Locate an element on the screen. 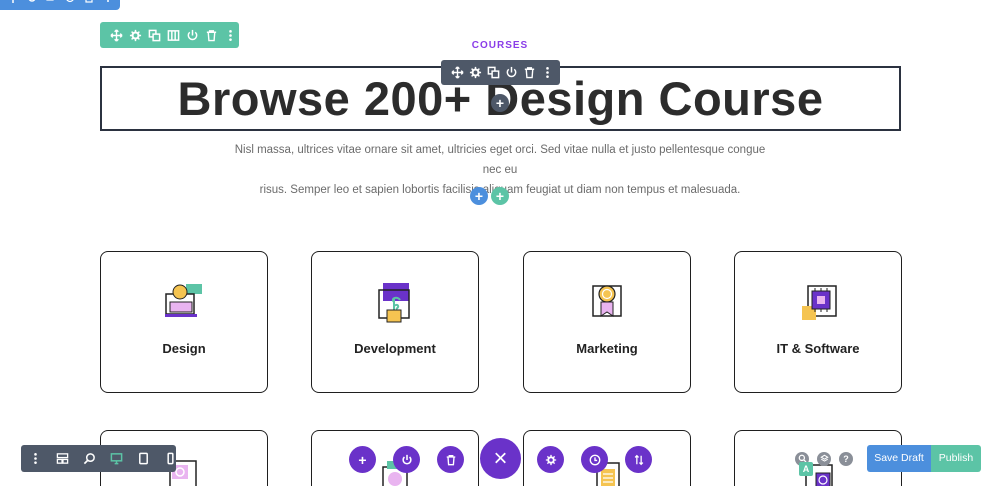  publish-button: Publish is located at coordinates (956, 458).